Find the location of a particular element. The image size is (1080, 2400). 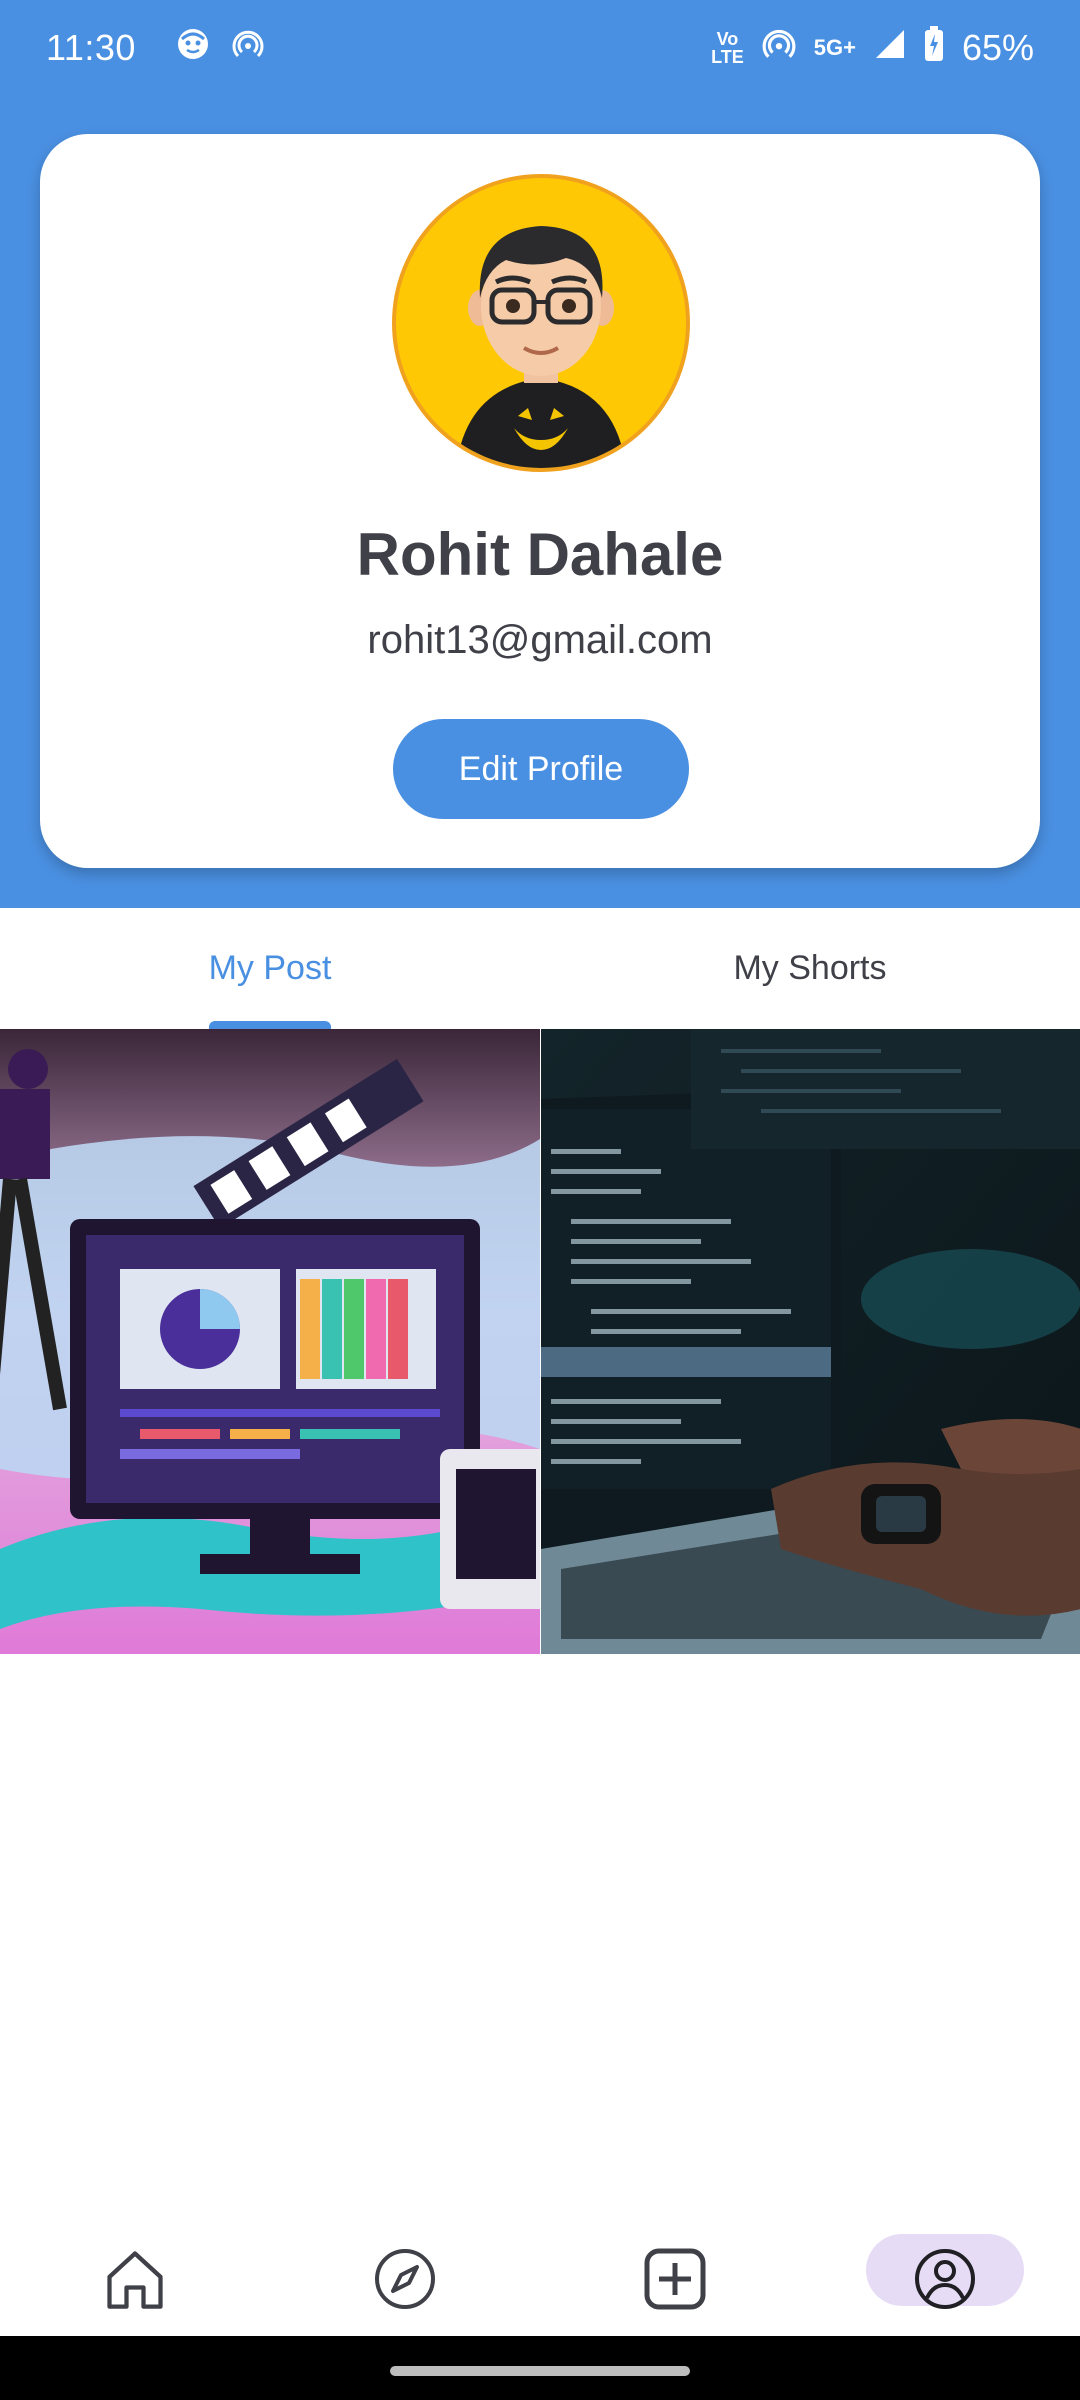

video-editor-icon is located at coordinates (270, 1341).